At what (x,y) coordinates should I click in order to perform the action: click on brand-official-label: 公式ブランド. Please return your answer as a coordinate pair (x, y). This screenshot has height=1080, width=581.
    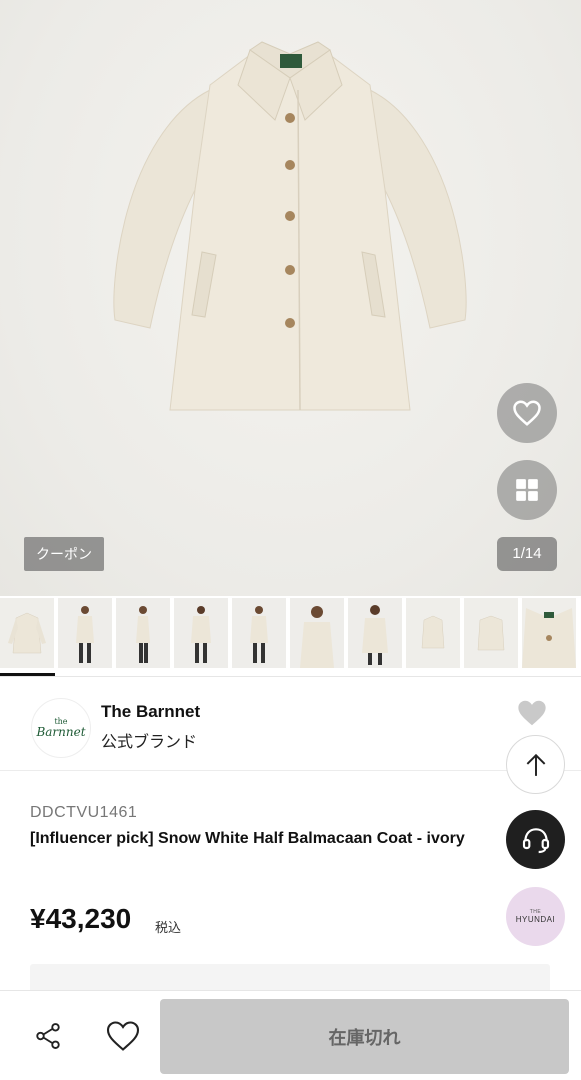
    Looking at the image, I should click on (149, 742).